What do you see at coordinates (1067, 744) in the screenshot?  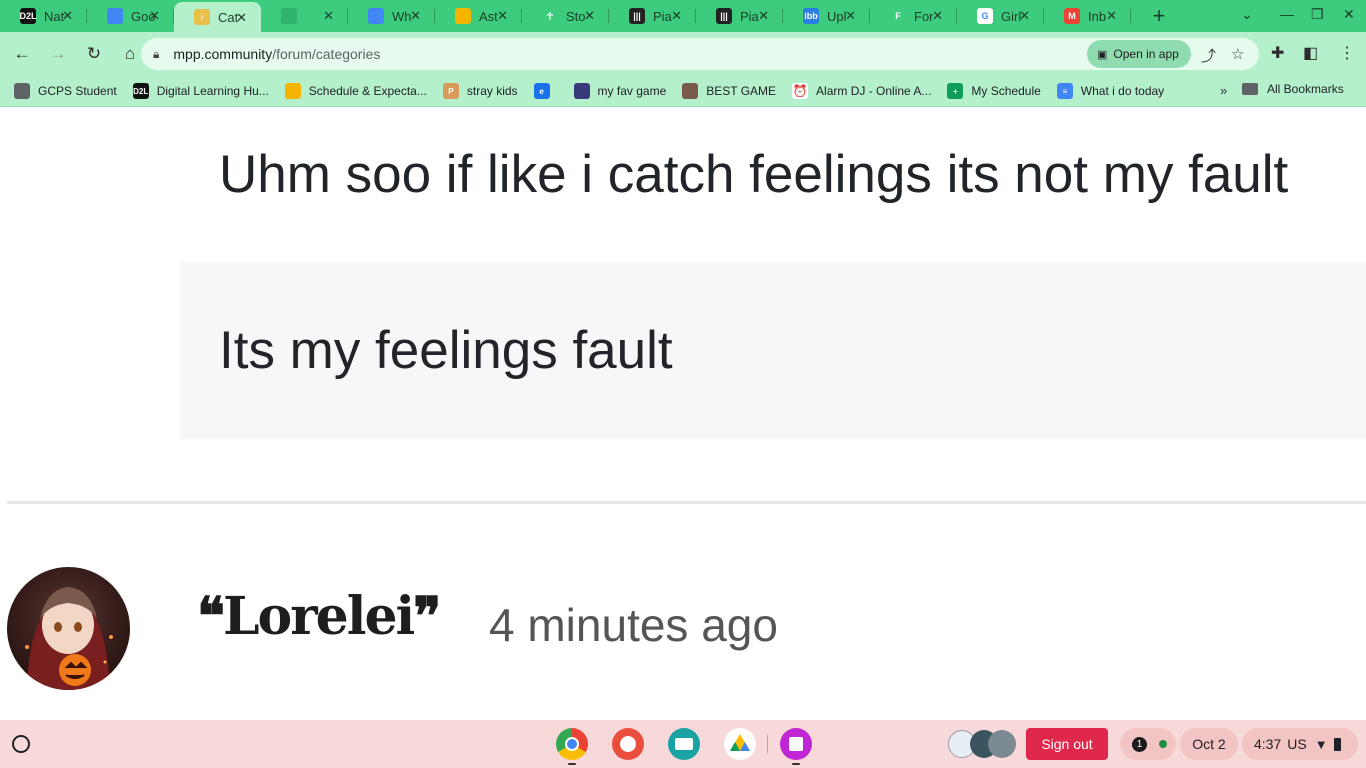 I see `sign-out-button: Sign out` at bounding box center [1067, 744].